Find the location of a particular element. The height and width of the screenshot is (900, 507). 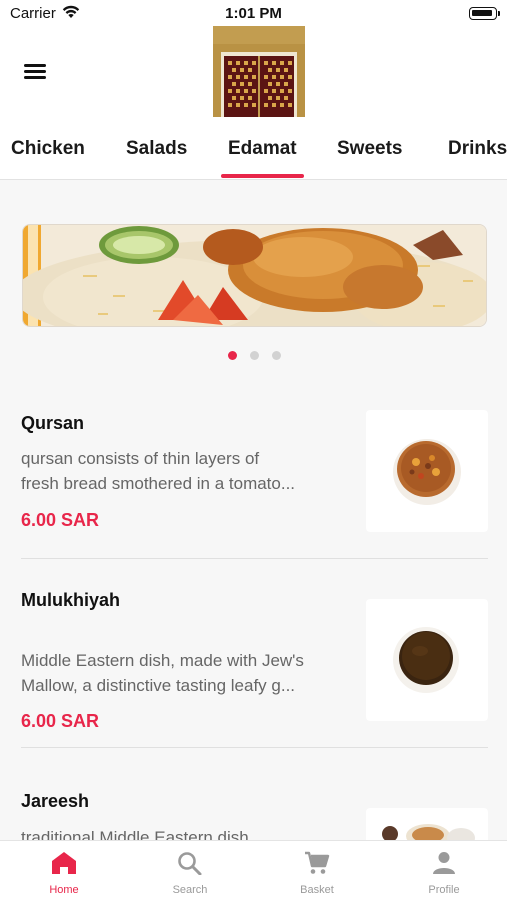

nav-home: Home is located at coordinates (64, 870).